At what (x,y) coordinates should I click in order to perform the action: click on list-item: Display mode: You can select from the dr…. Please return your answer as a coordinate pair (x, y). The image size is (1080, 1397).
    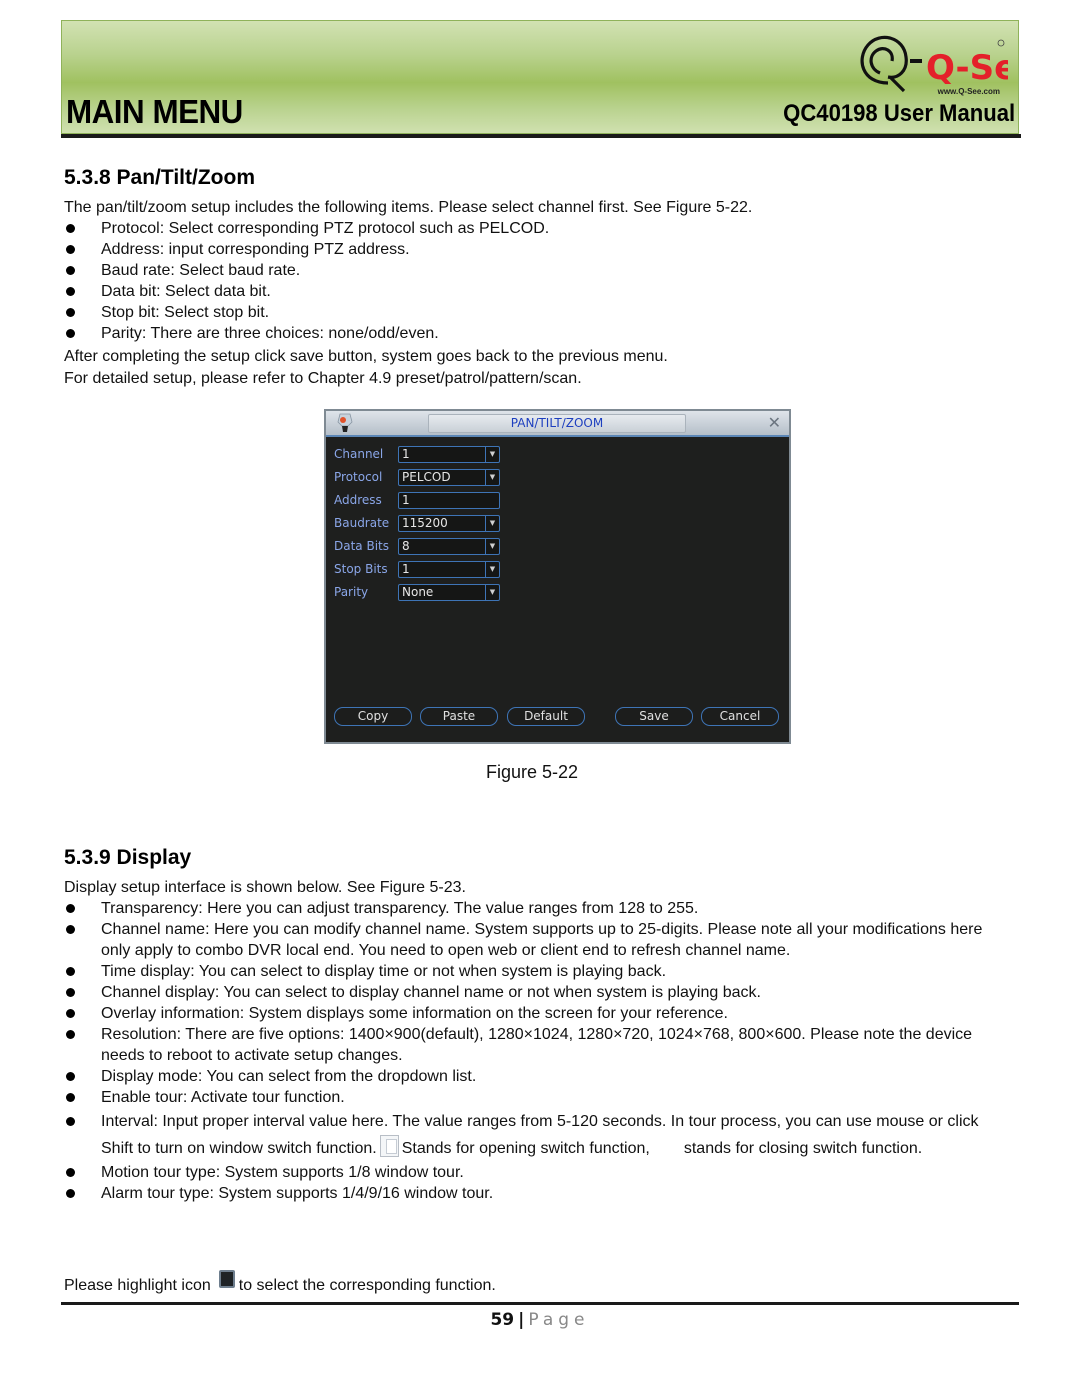
    Looking at the image, I should click on (534, 1076).